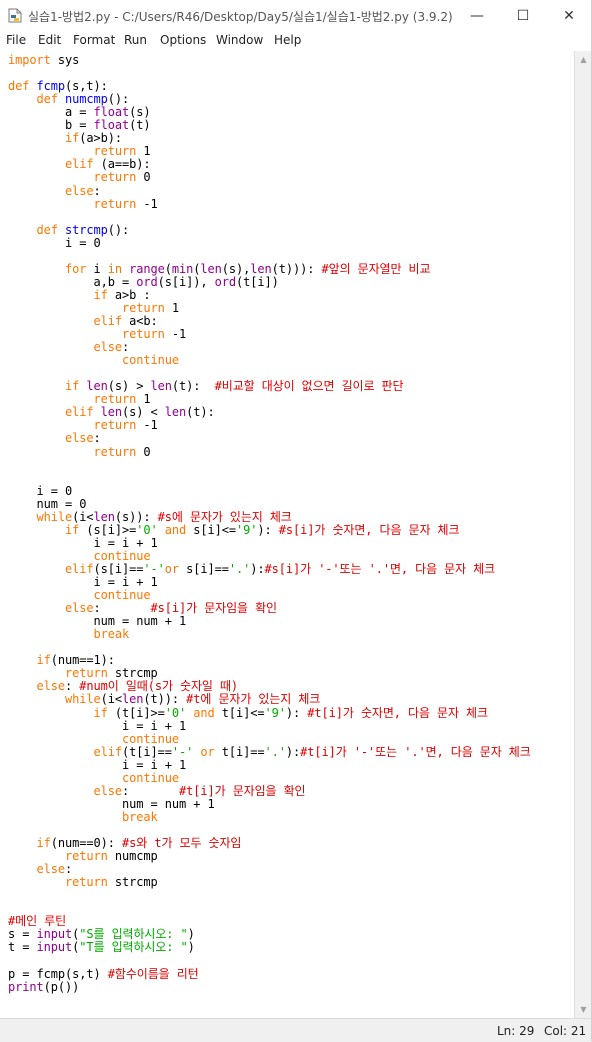  What do you see at coordinates (135, 40) in the screenshot?
I see `menu-run: Run` at bounding box center [135, 40].